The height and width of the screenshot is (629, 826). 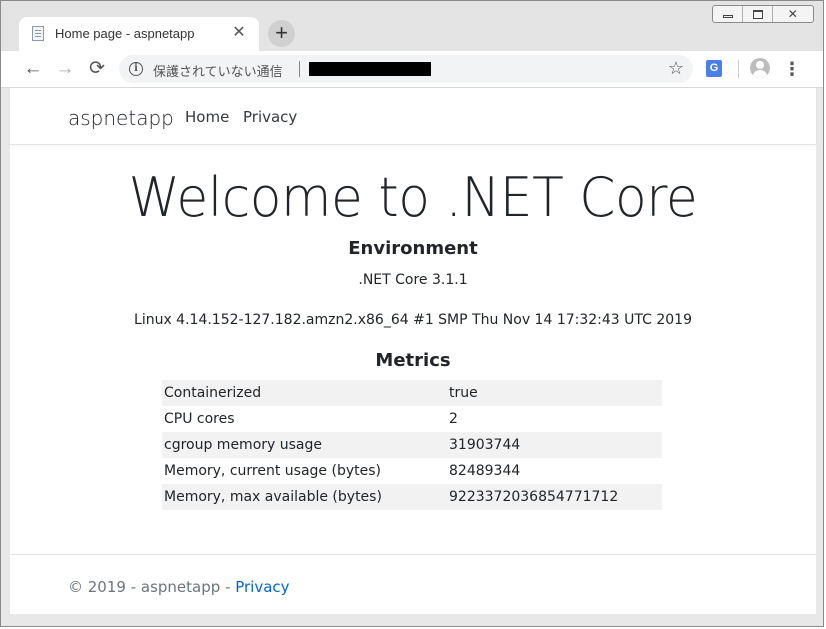 What do you see at coordinates (413, 280) in the screenshot?
I see `runtime-version: .NET Core 3.1.1` at bounding box center [413, 280].